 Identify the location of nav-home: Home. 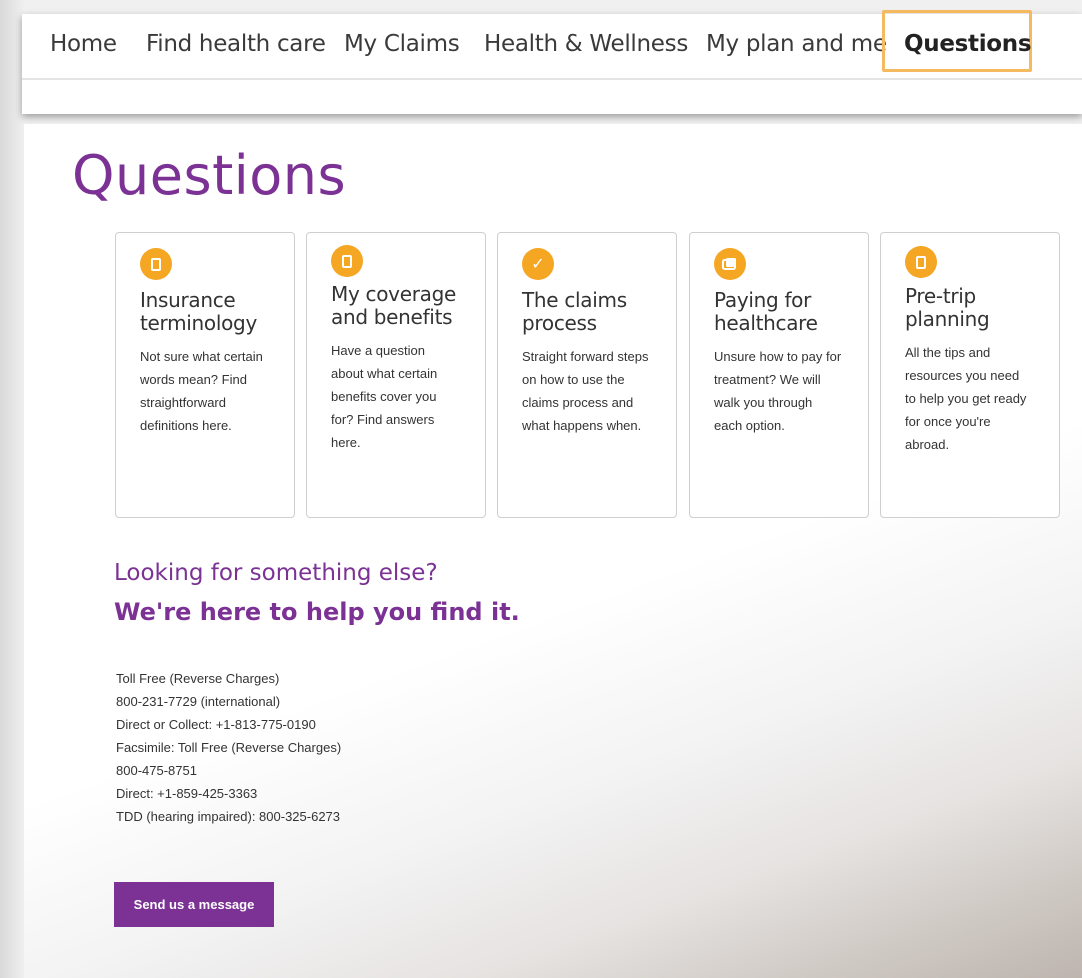
(83, 44).